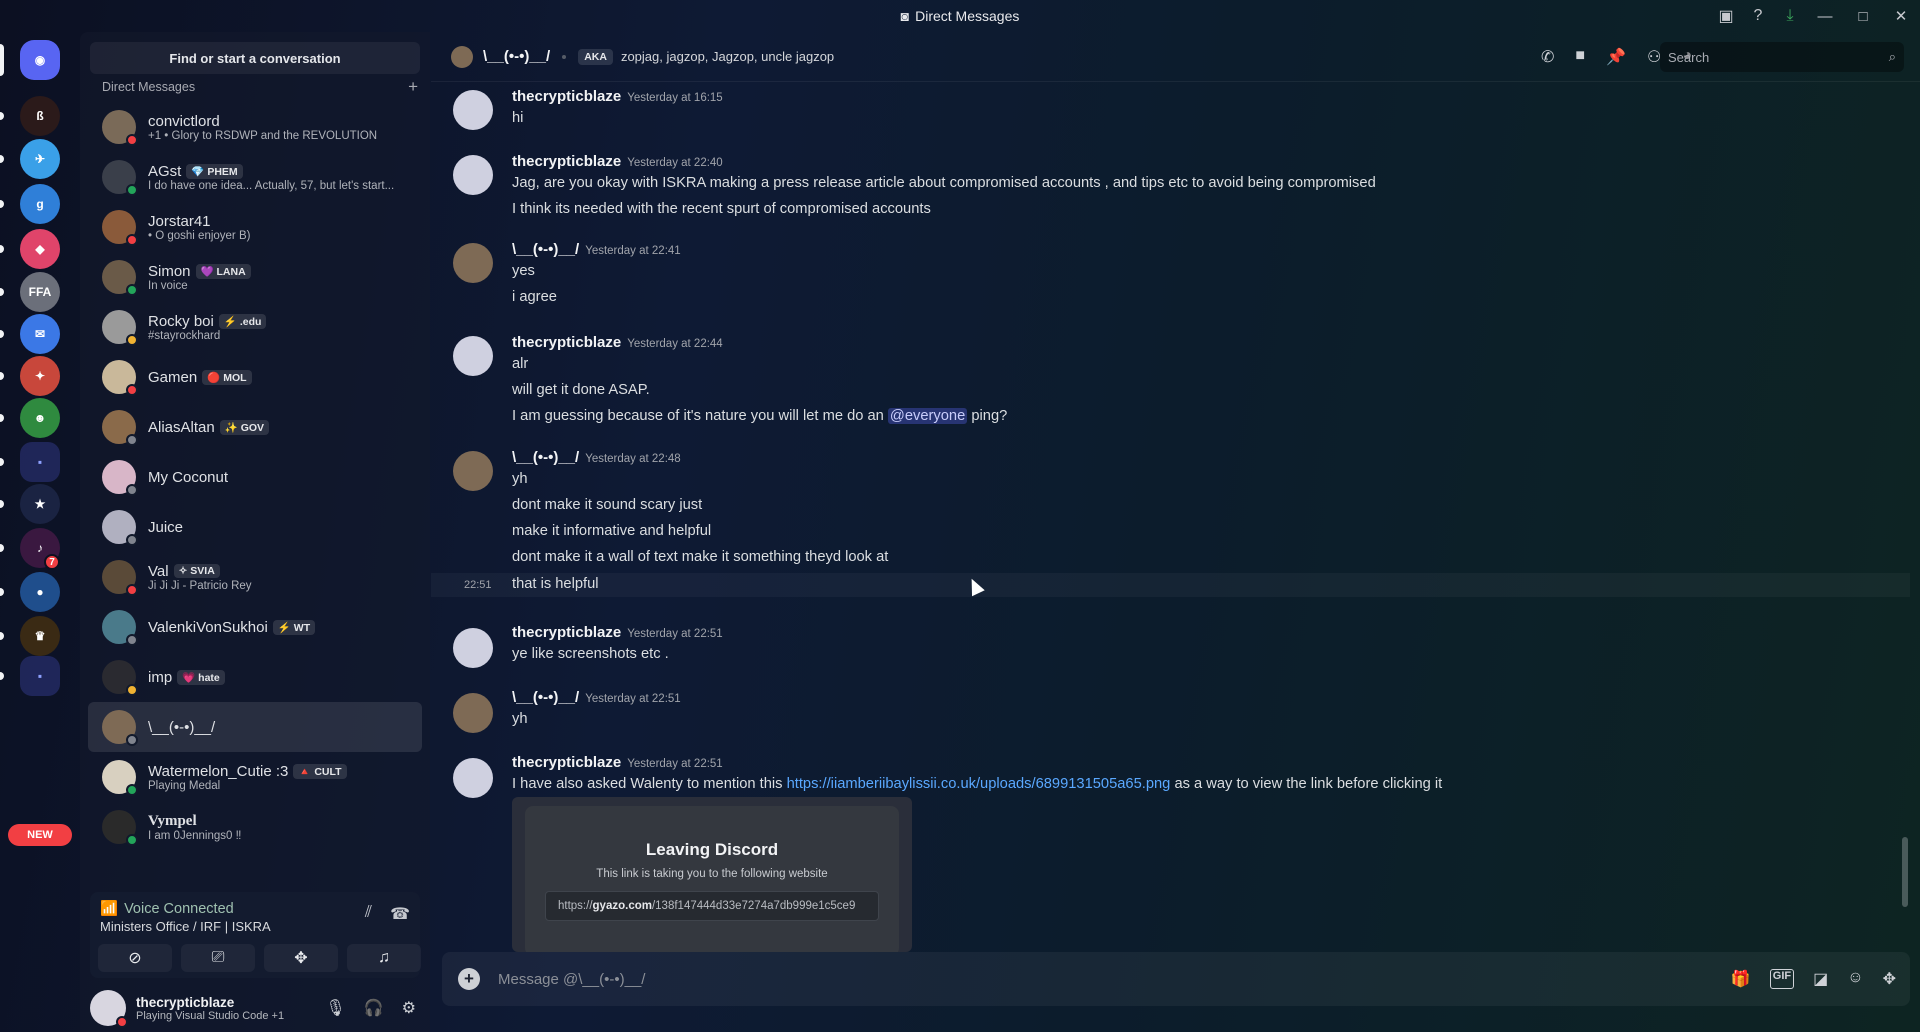  Describe the element at coordinates (244, 427) in the screenshot. I see `server-tag-badge: ✨ GOV` at that location.